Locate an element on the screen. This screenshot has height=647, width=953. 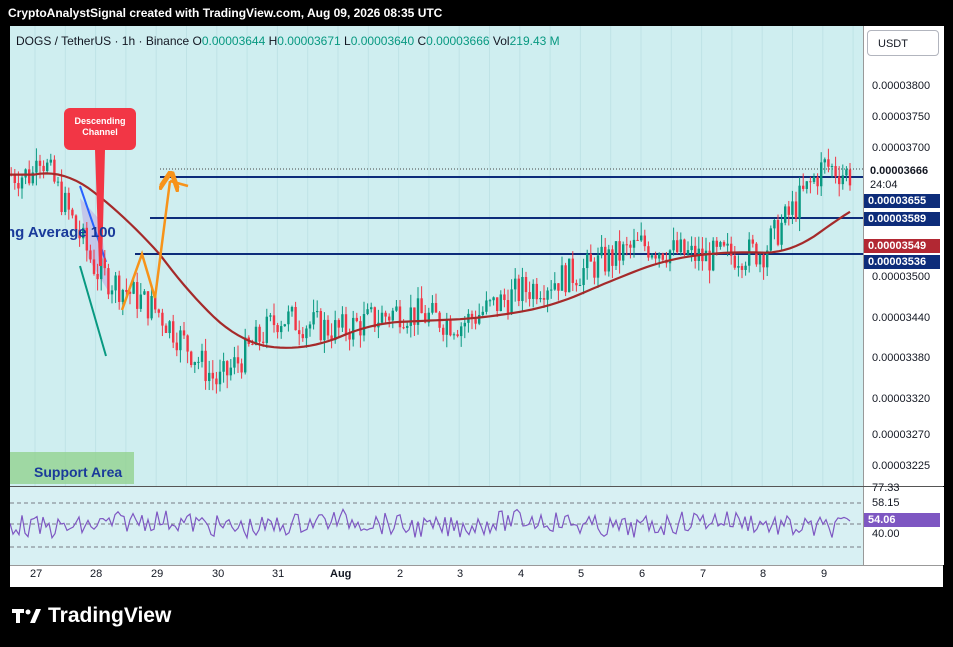
price-tick: 0.00003225 is located at coordinates (901, 466).